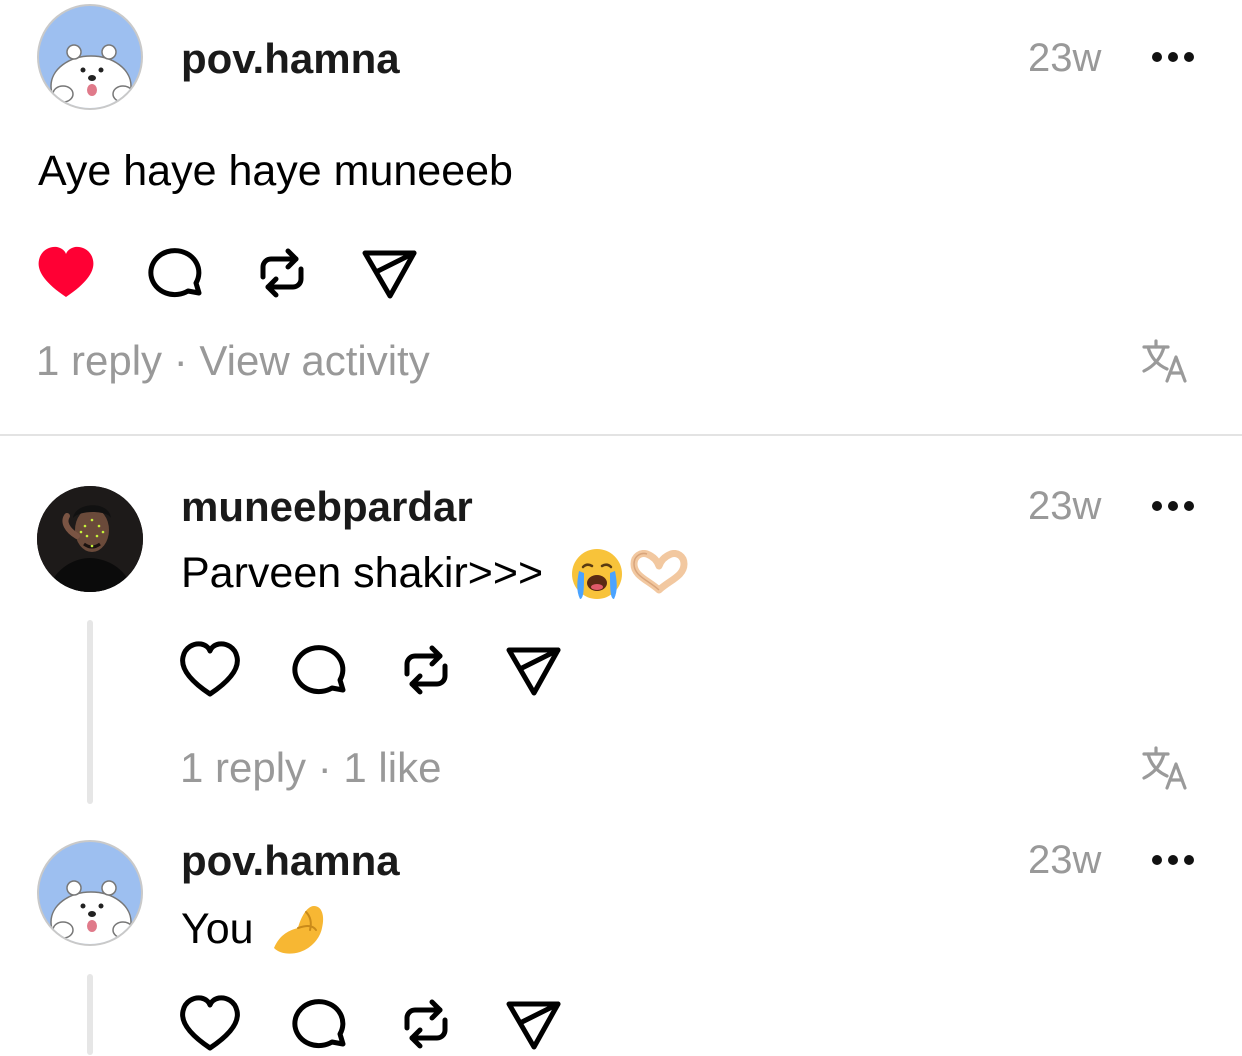 The width and height of the screenshot is (1242, 1056). I want to click on post-text: Parveen shakir>>>, so click(362, 573).